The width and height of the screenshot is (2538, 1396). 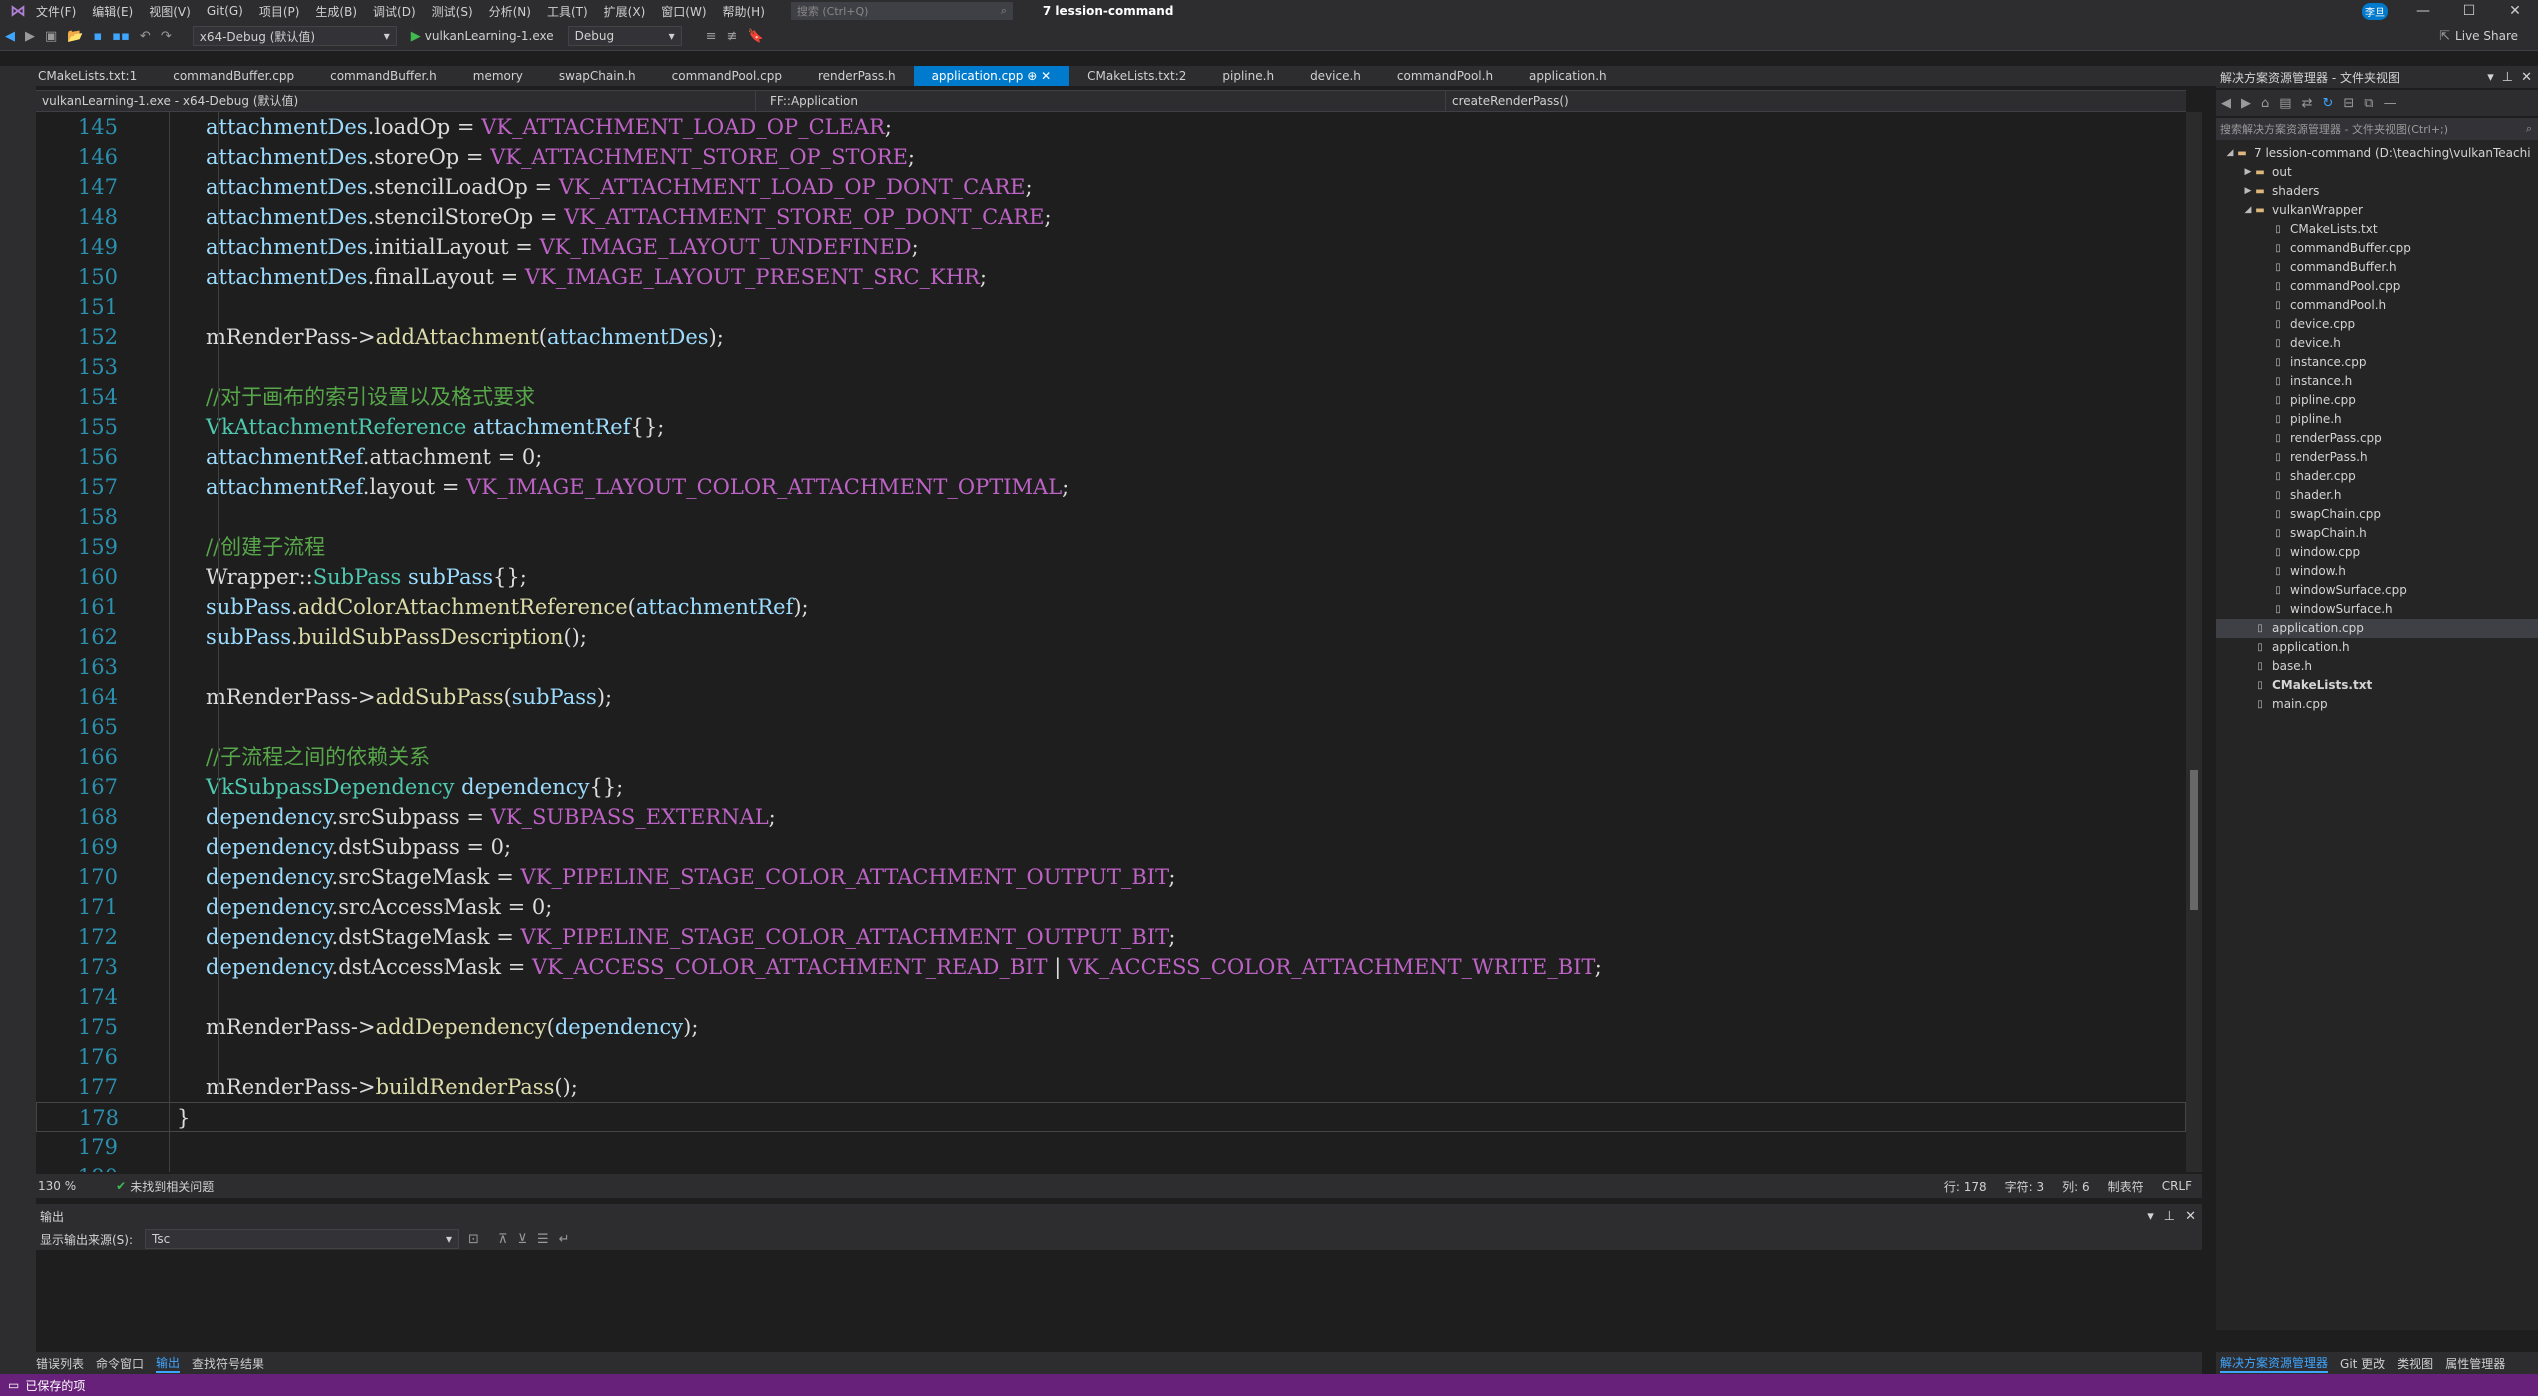 I want to click on tab-renderpass-h: renderPass.h, so click(x=857, y=76).